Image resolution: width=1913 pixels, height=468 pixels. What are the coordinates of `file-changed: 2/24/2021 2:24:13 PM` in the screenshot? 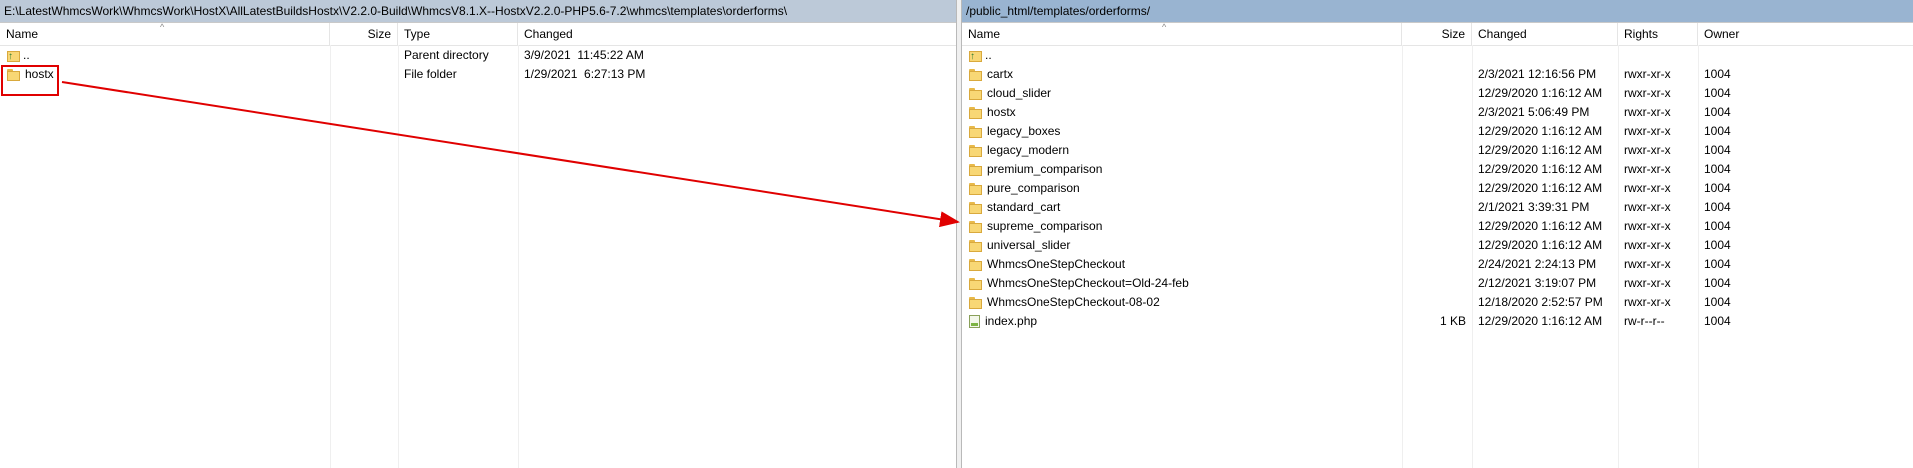 It's located at (1537, 264).